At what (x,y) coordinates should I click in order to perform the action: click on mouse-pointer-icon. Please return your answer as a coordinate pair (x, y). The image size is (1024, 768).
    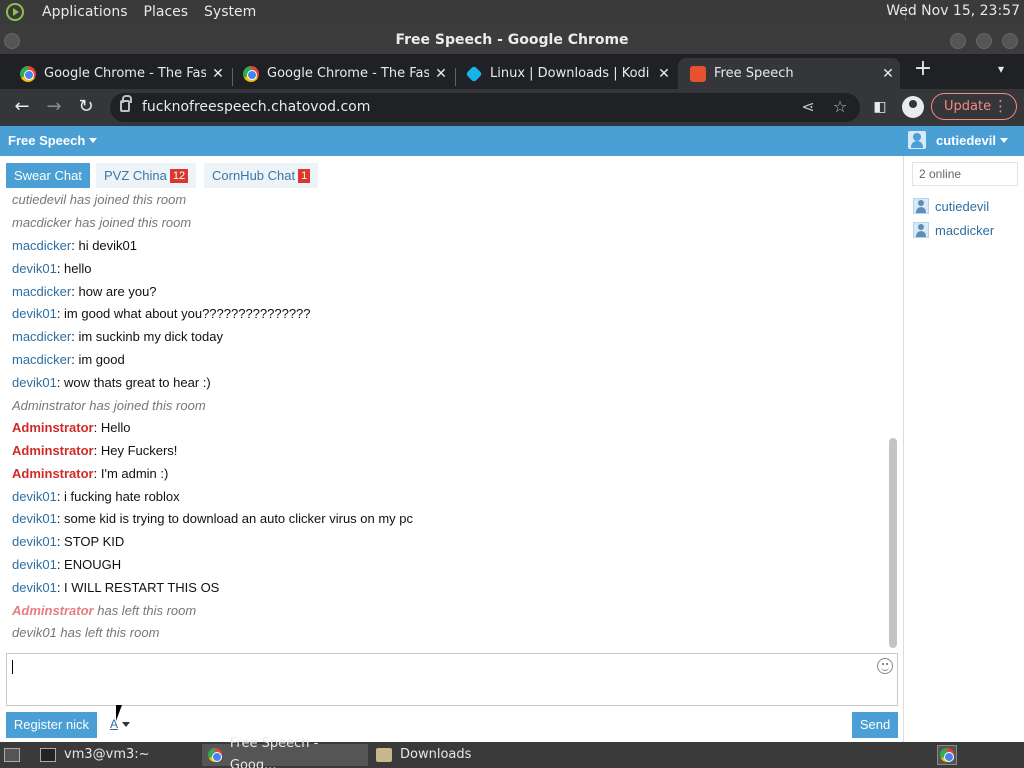
    Looking at the image, I should click on (119, 713).